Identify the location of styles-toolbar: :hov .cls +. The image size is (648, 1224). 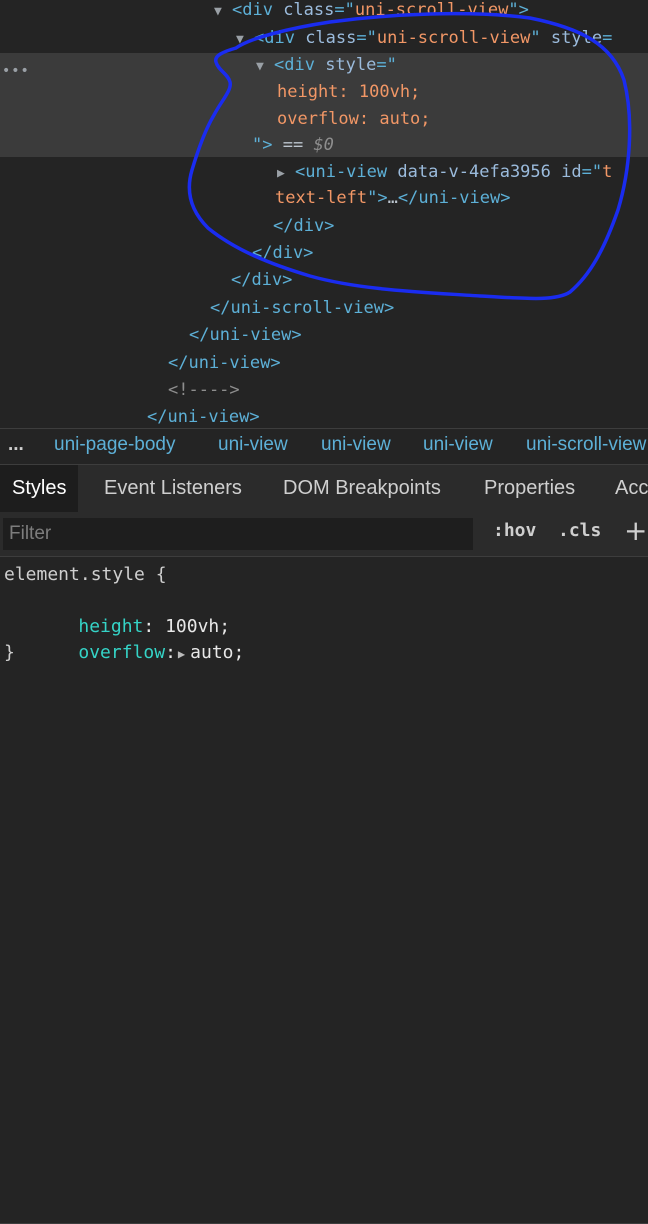
(324, 534).